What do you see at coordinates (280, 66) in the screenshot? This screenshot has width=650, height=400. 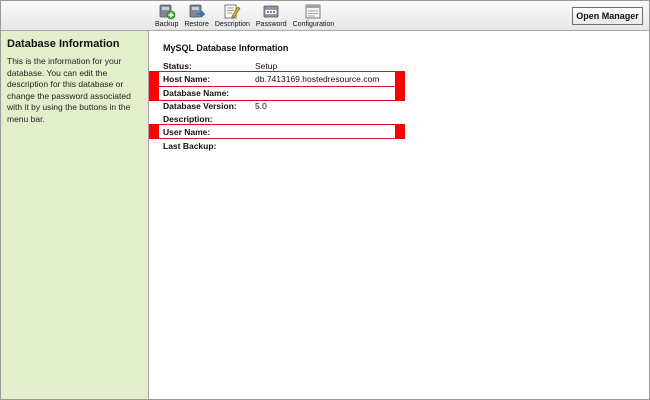 I see `status-row: Status: Setup` at bounding box center [280, 66].